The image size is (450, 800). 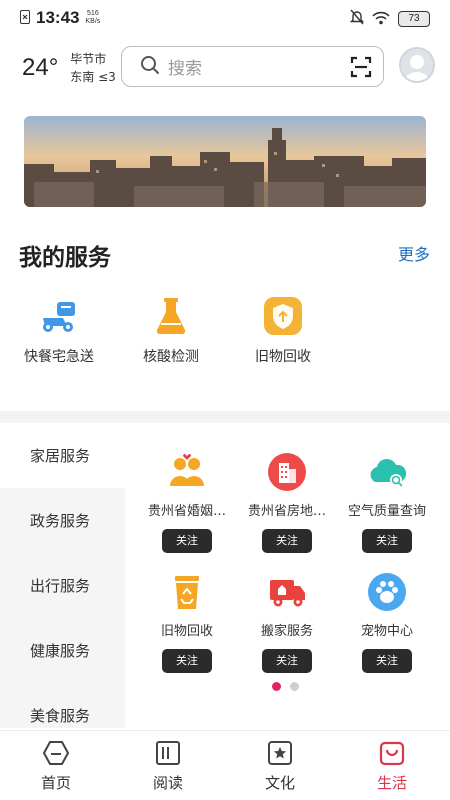 I want to click on grid-item-moving: 搬家服务 关注, so click(x=287, y=622).